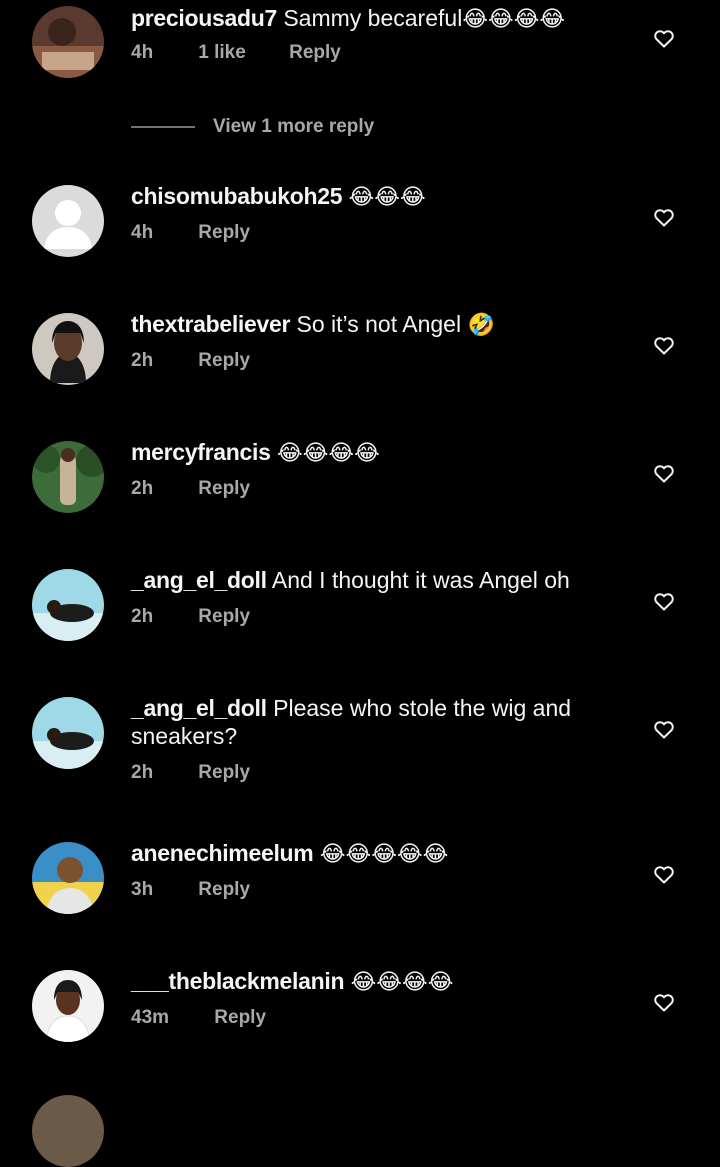  What do you see at coordinates (360, 884) in the screenshot?
I see `comment-item: anenechimeelum 😂😂😂😂😂 3h Reply` at bounding box center [360, 884].